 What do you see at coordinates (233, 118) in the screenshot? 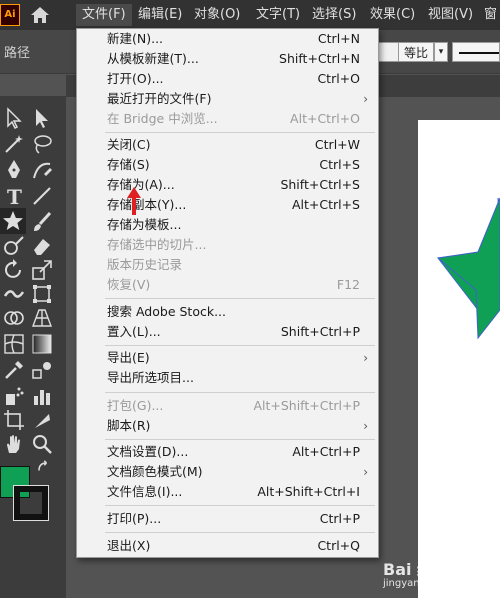
I see `menu-item-browse-in-bridge: 在 Bridge 中浏览... Alt+Ctrl+O` at bounding box center [233, 118].